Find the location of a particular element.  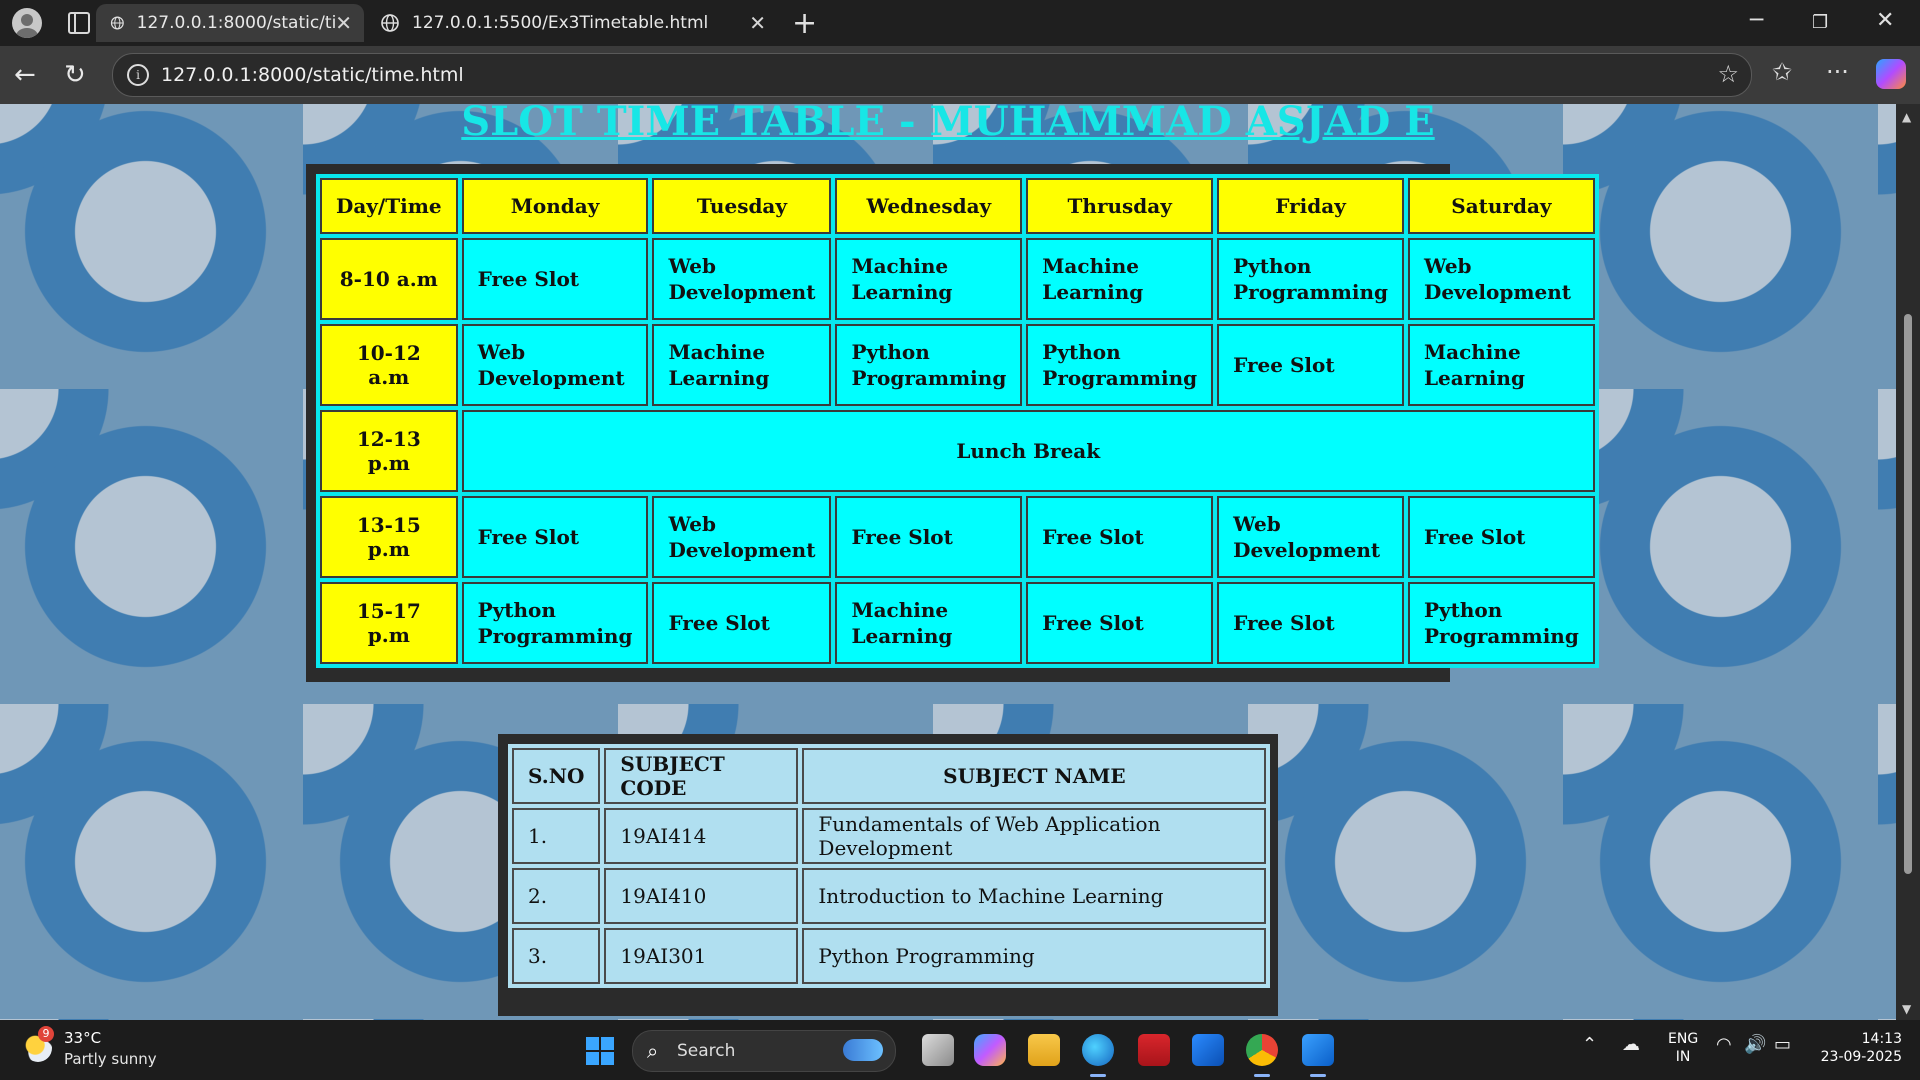

header-monday: Monday is located at coordinates (555, 206).